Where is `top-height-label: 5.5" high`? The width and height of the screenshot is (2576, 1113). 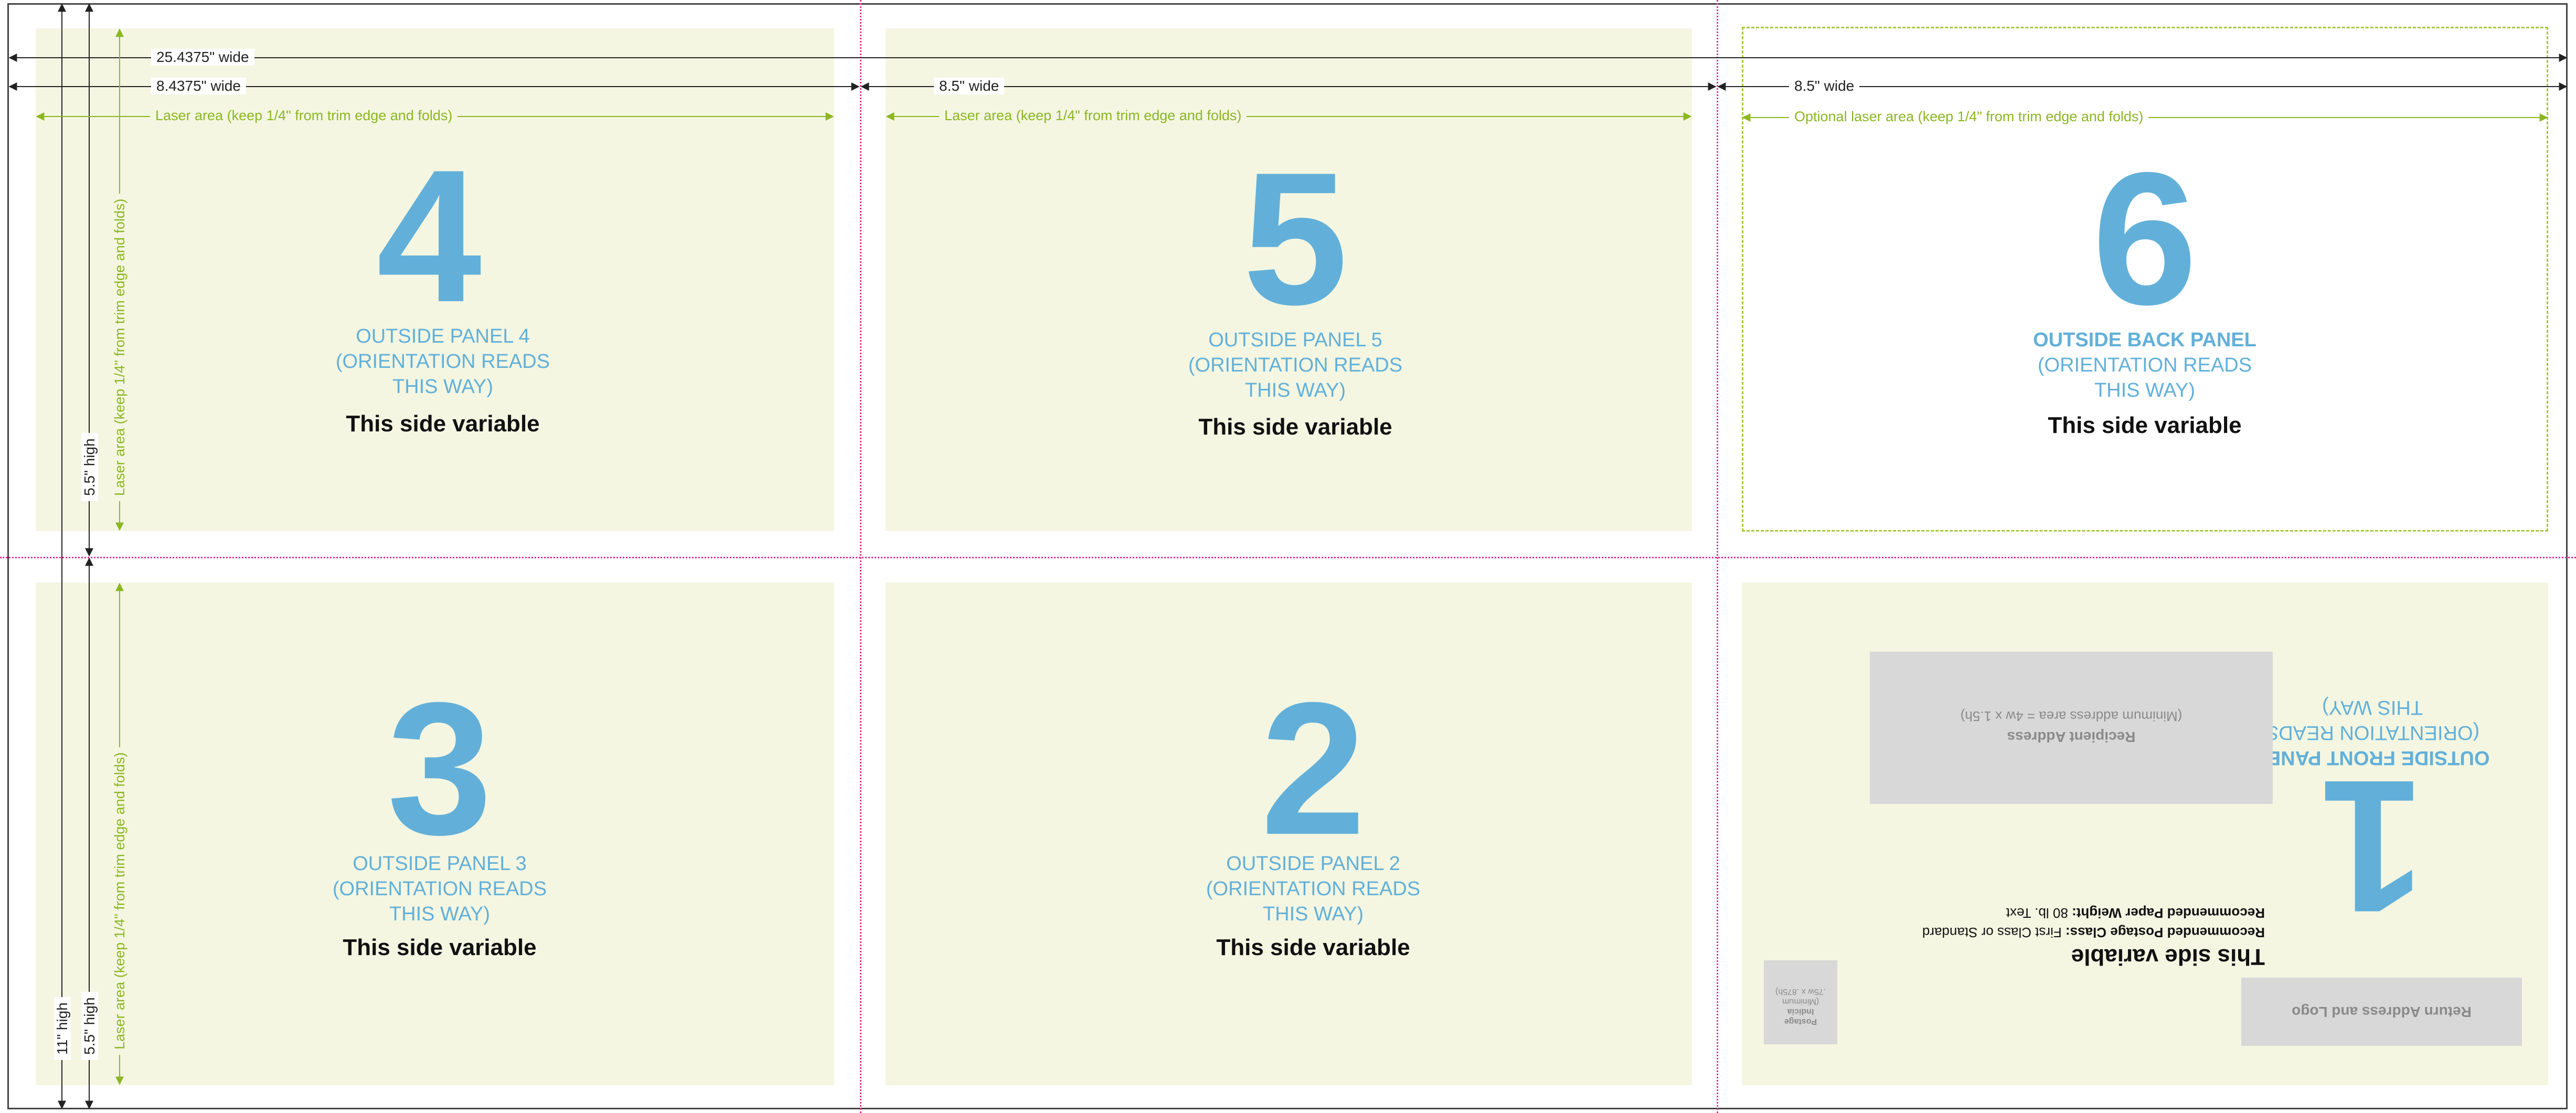 top-height-label: 5.5" high is located at coordinates (89, 467).